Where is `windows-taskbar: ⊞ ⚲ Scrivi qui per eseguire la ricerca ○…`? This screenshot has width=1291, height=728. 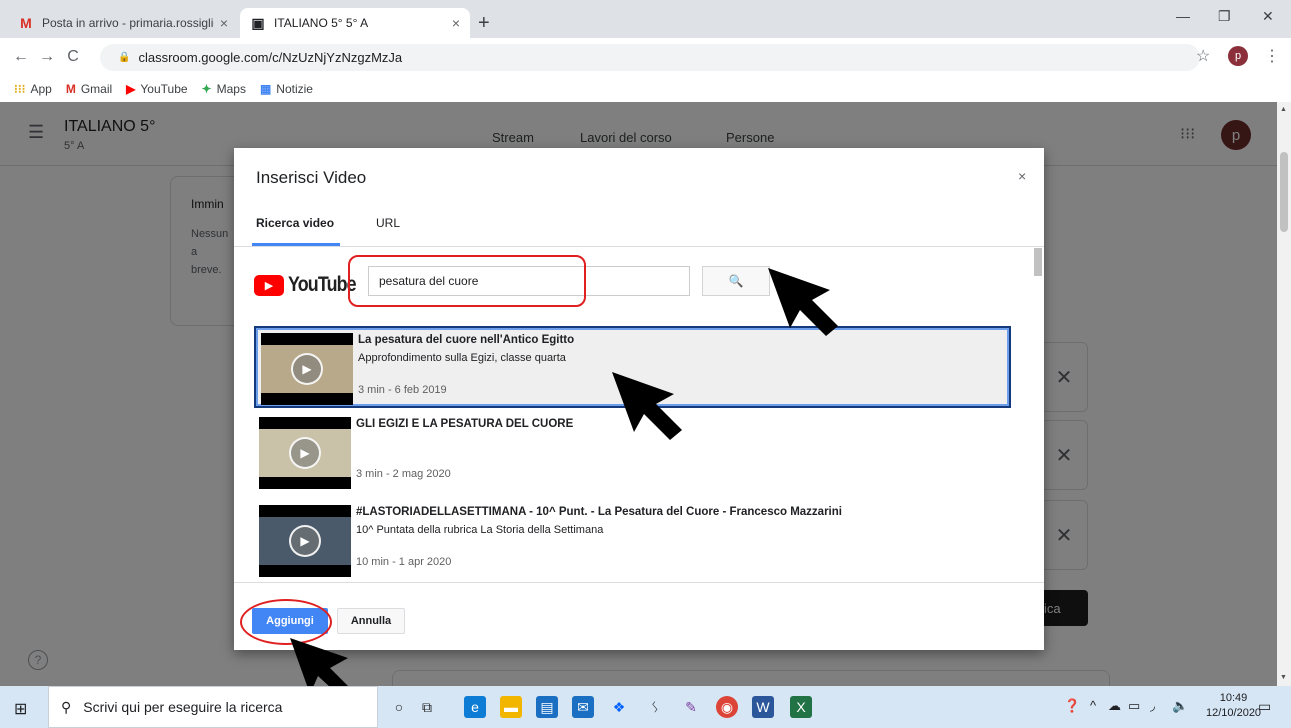 windows-taskbar: ⊞ ⚲ Scrivi qui per eseguire la ricerca ○… is located at coordinates (645, 707).